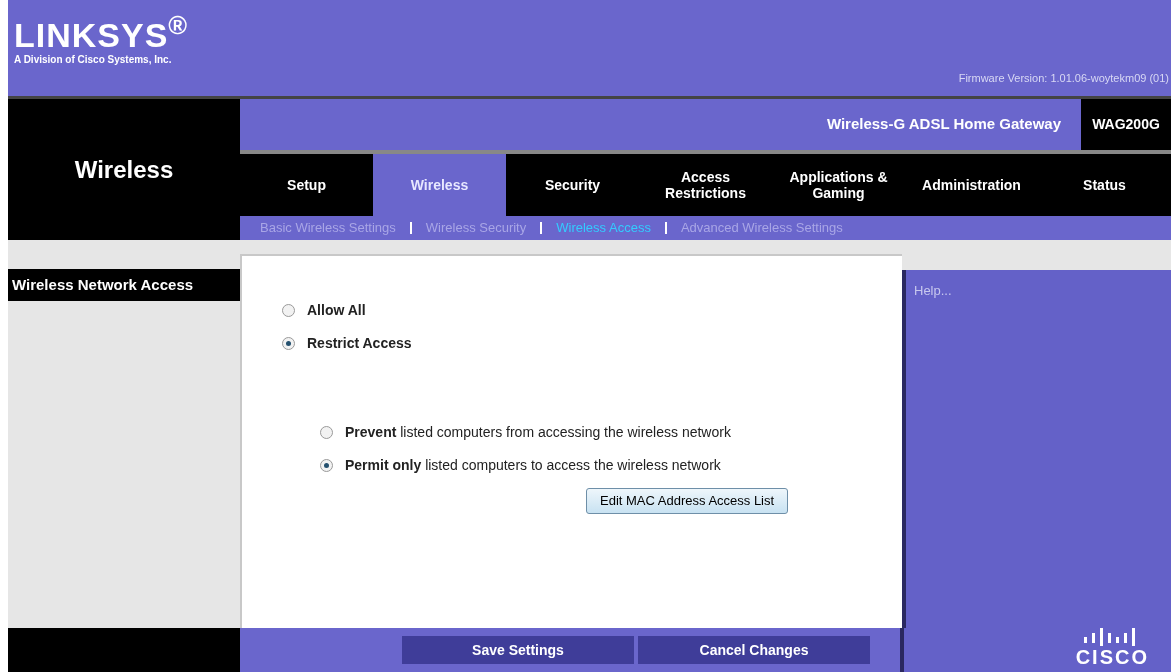  I want to click on footer-button: Cancel Changes, so click(754, 650).